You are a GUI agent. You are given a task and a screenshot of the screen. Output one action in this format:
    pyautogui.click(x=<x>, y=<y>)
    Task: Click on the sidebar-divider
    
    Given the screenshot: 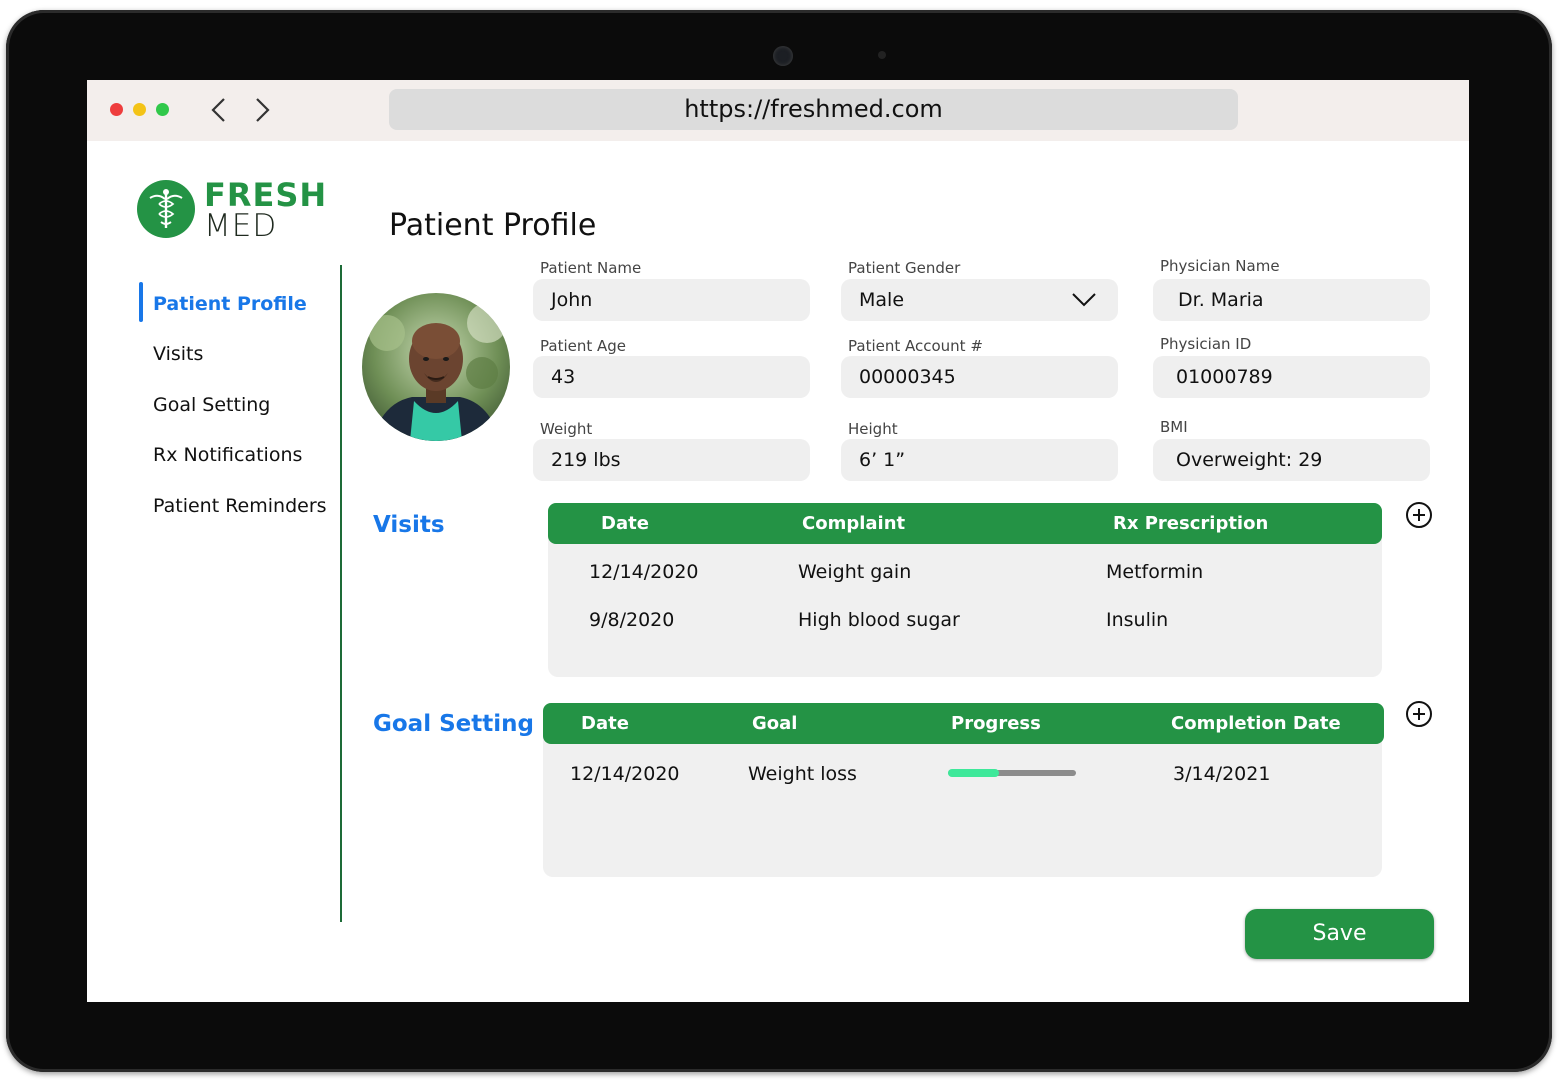 What is the action you would take?
    pyautogui.click(x=341, y=593)
    